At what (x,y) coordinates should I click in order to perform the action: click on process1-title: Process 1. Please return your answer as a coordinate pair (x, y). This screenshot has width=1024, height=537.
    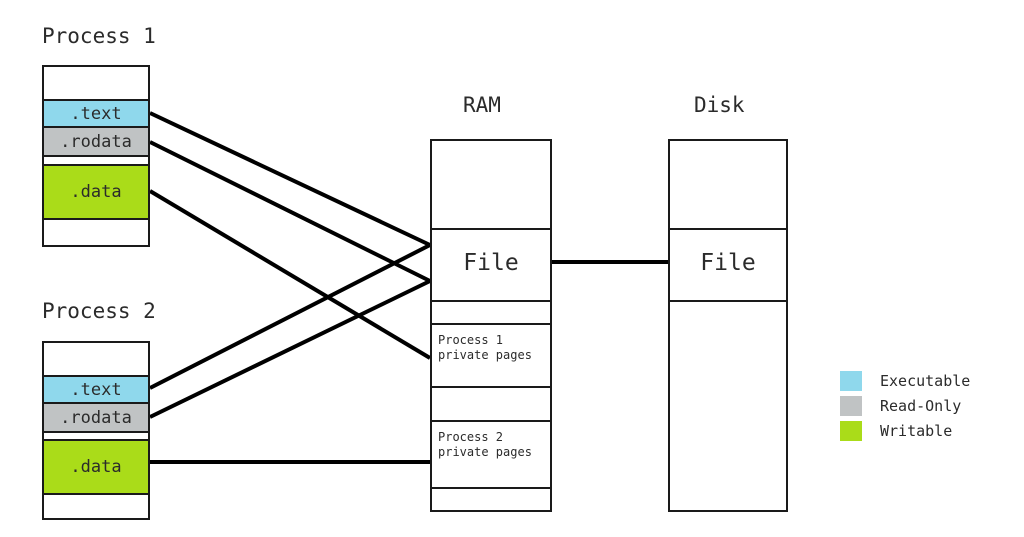
    Looking at the image, I should click on (99, 36).